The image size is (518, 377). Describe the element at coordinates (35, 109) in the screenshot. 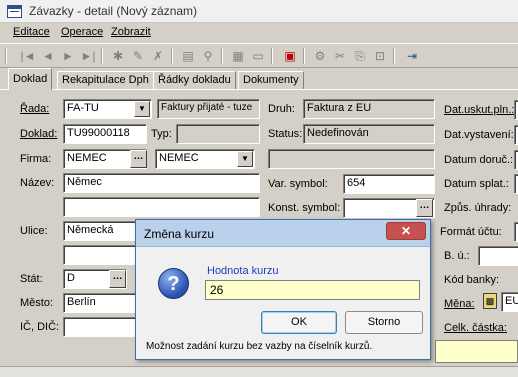

I see `rada-label: Řada:` at that location.